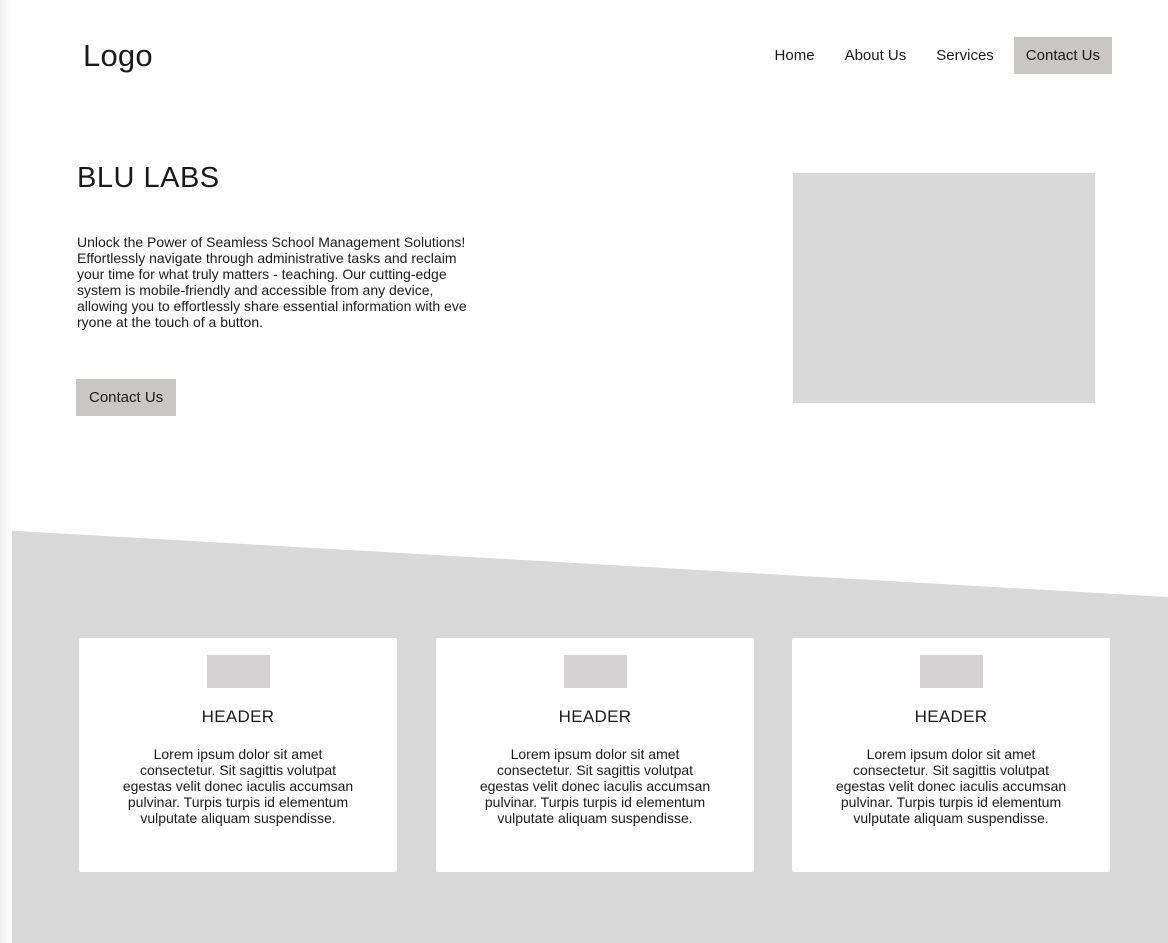 This screenshot has width=1168, height=943. I want to click on logo: Logo, so click(118, 56).